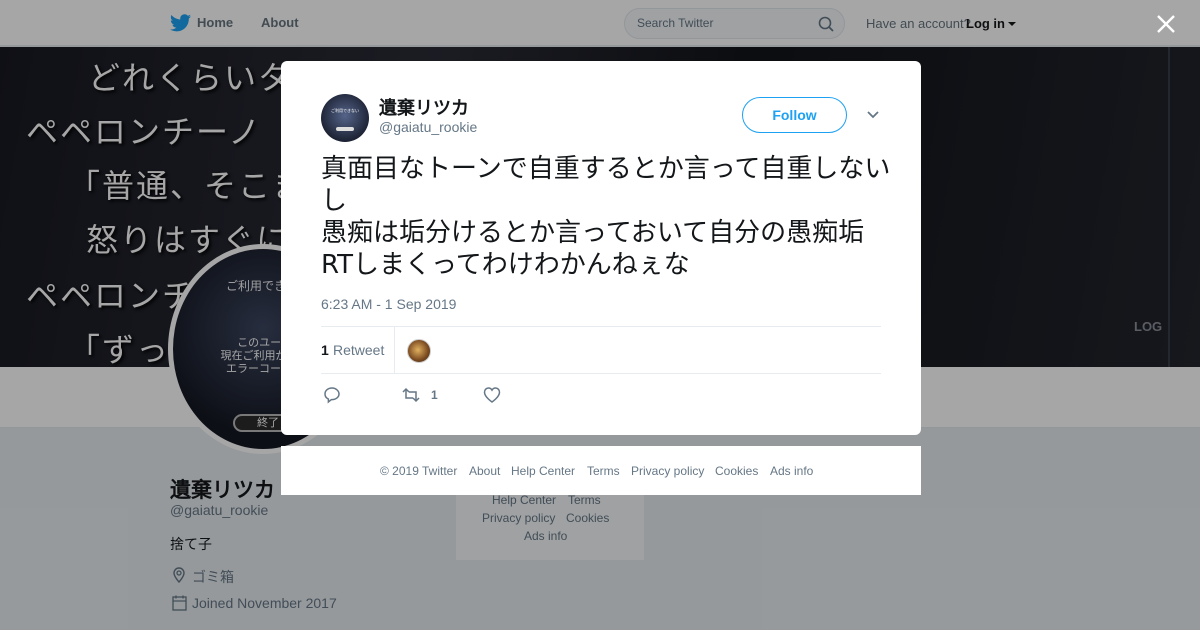 This screenshot has height=630, width=1200. I want to click on reply-icon, so click(332, 395).